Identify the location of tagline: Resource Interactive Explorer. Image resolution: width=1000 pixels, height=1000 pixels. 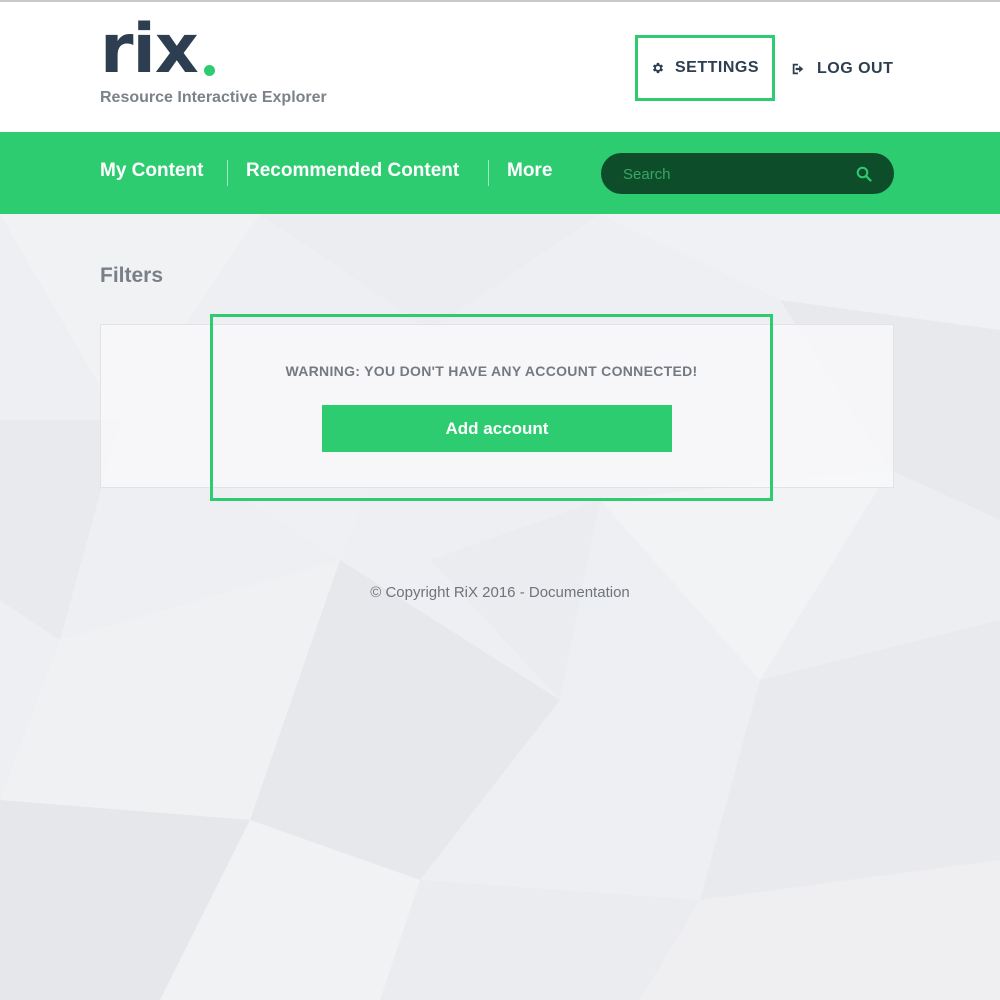
(213, 97).